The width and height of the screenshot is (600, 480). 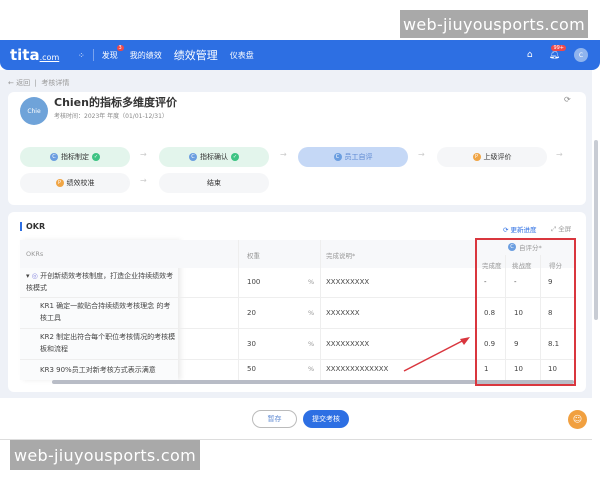 What do you see at coordinates (581, 55) in the screenshot?
I see `user-avatar: C` at bounding box center [581, 55].